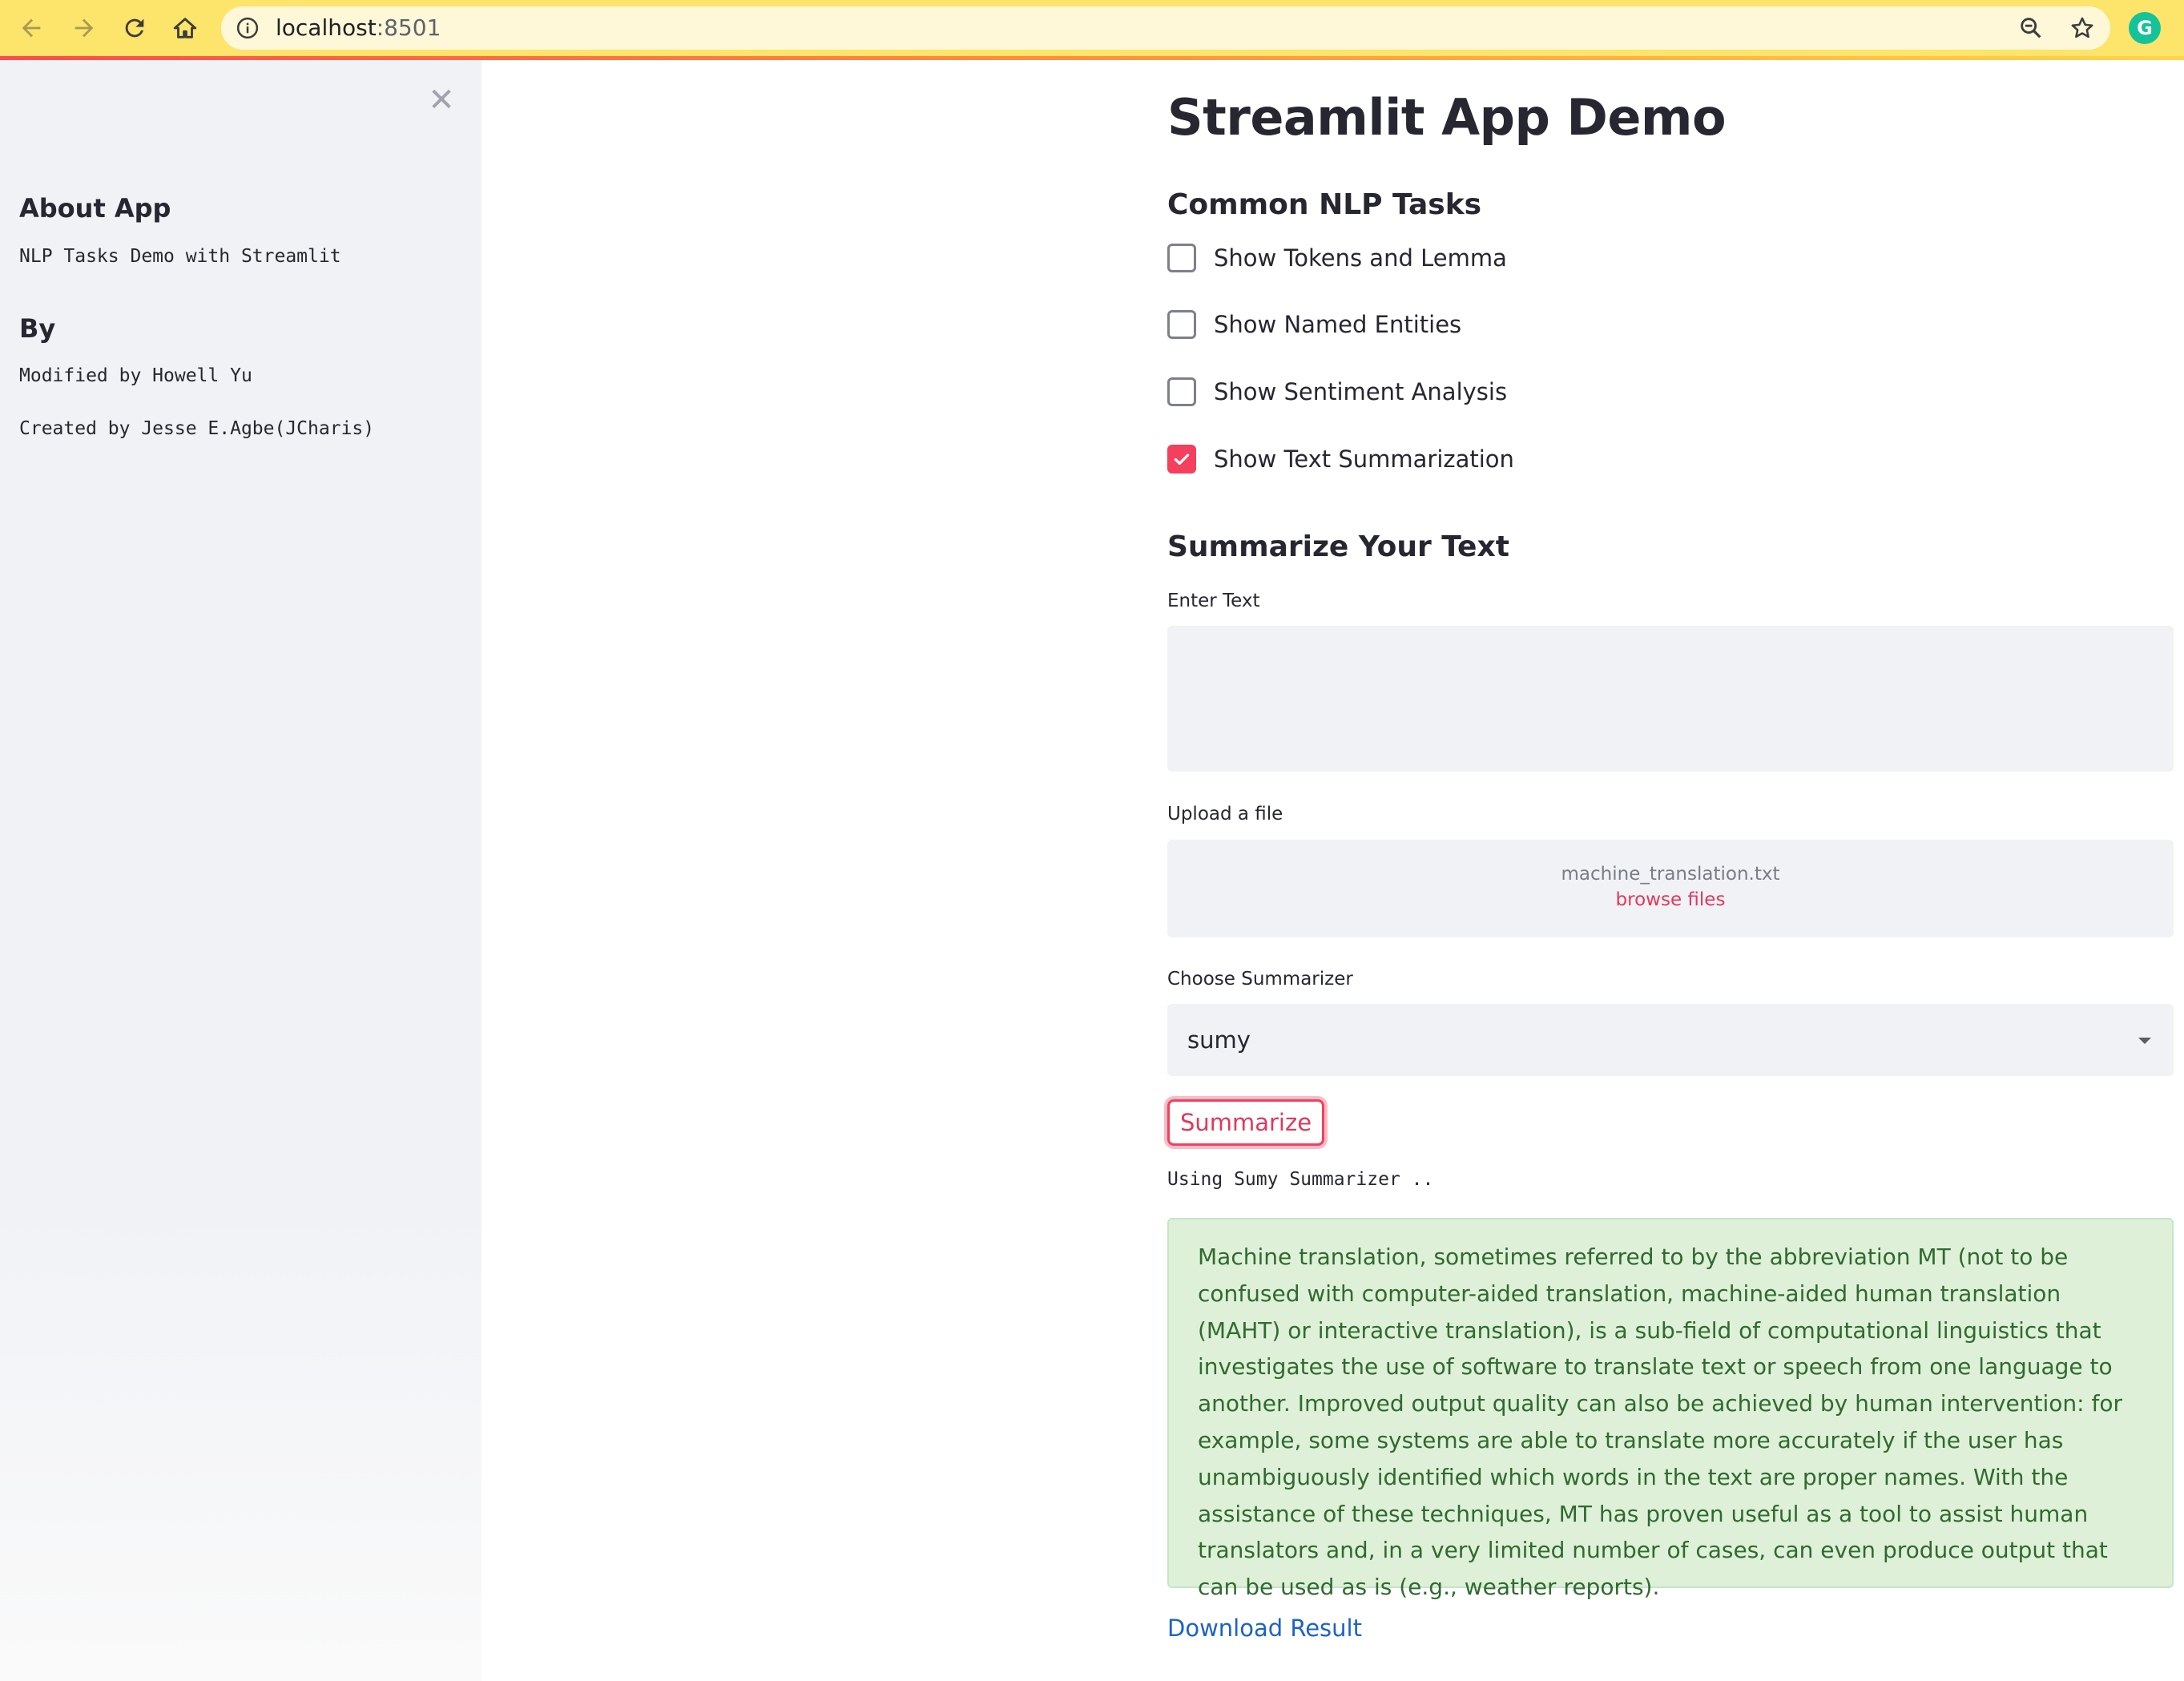 The image size is (2184, 1681). Describe the element at coordinates (95, 208) in the screenshot. I see `about-heading: About App` at that location.